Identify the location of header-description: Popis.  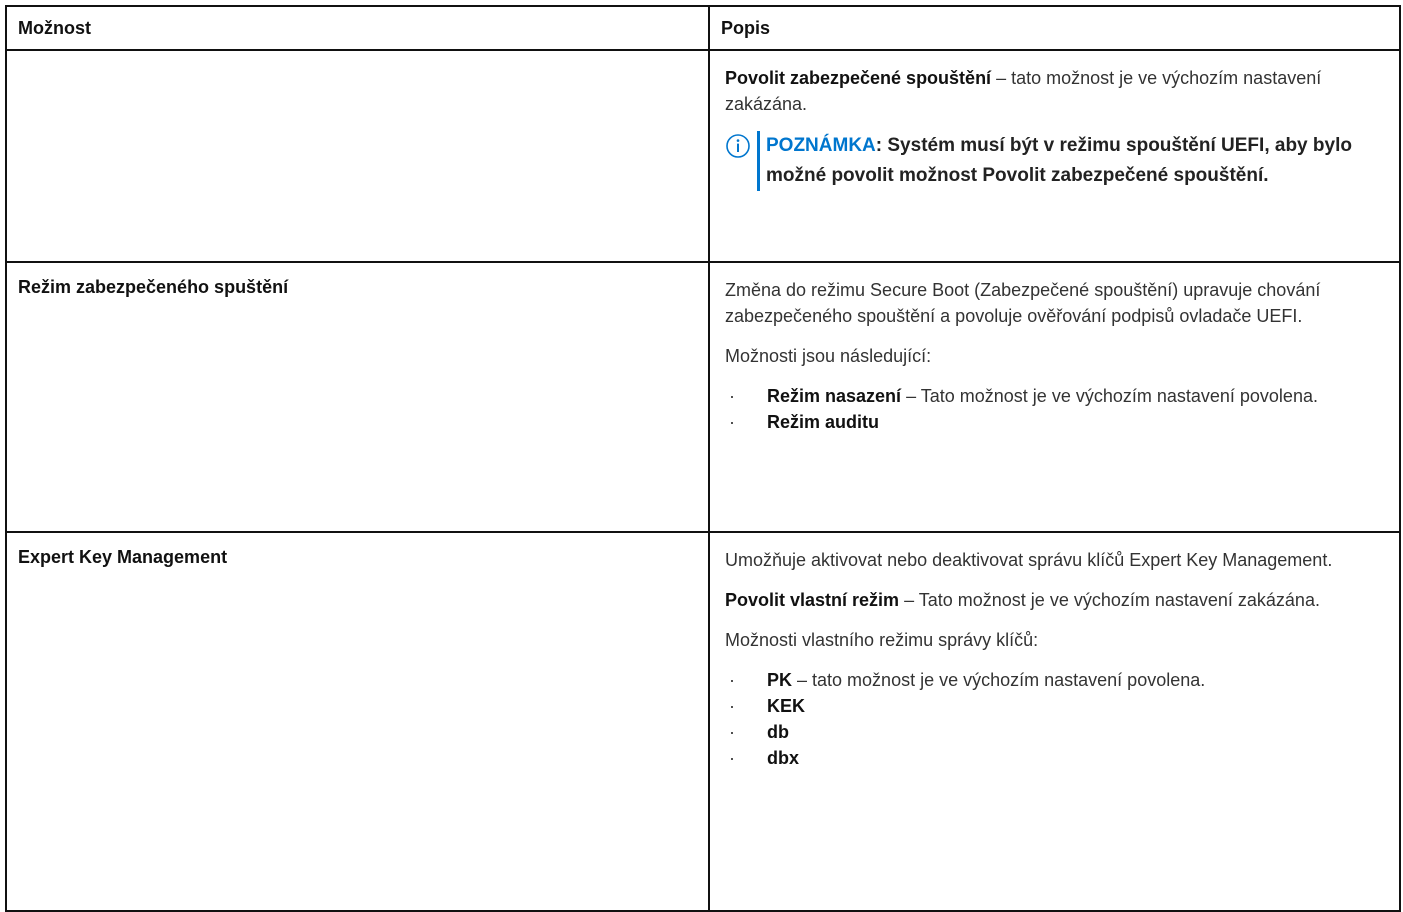
(1054, 28).